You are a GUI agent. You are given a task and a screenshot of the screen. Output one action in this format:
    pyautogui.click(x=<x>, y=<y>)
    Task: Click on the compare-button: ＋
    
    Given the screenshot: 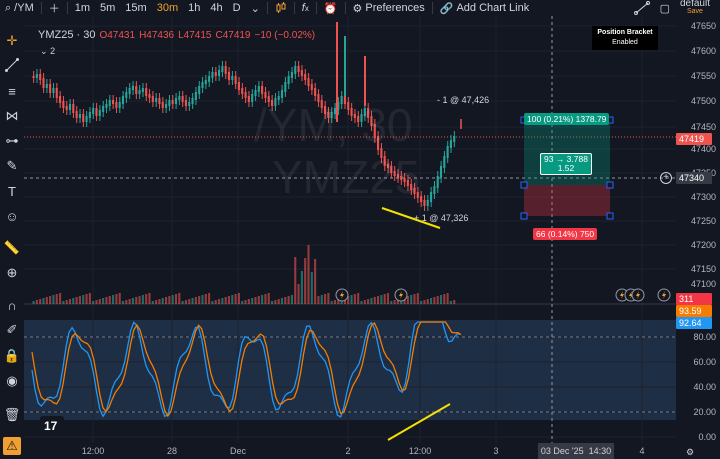 What is the action you would take?
    pyautogui.click(x=54, y=8)
    